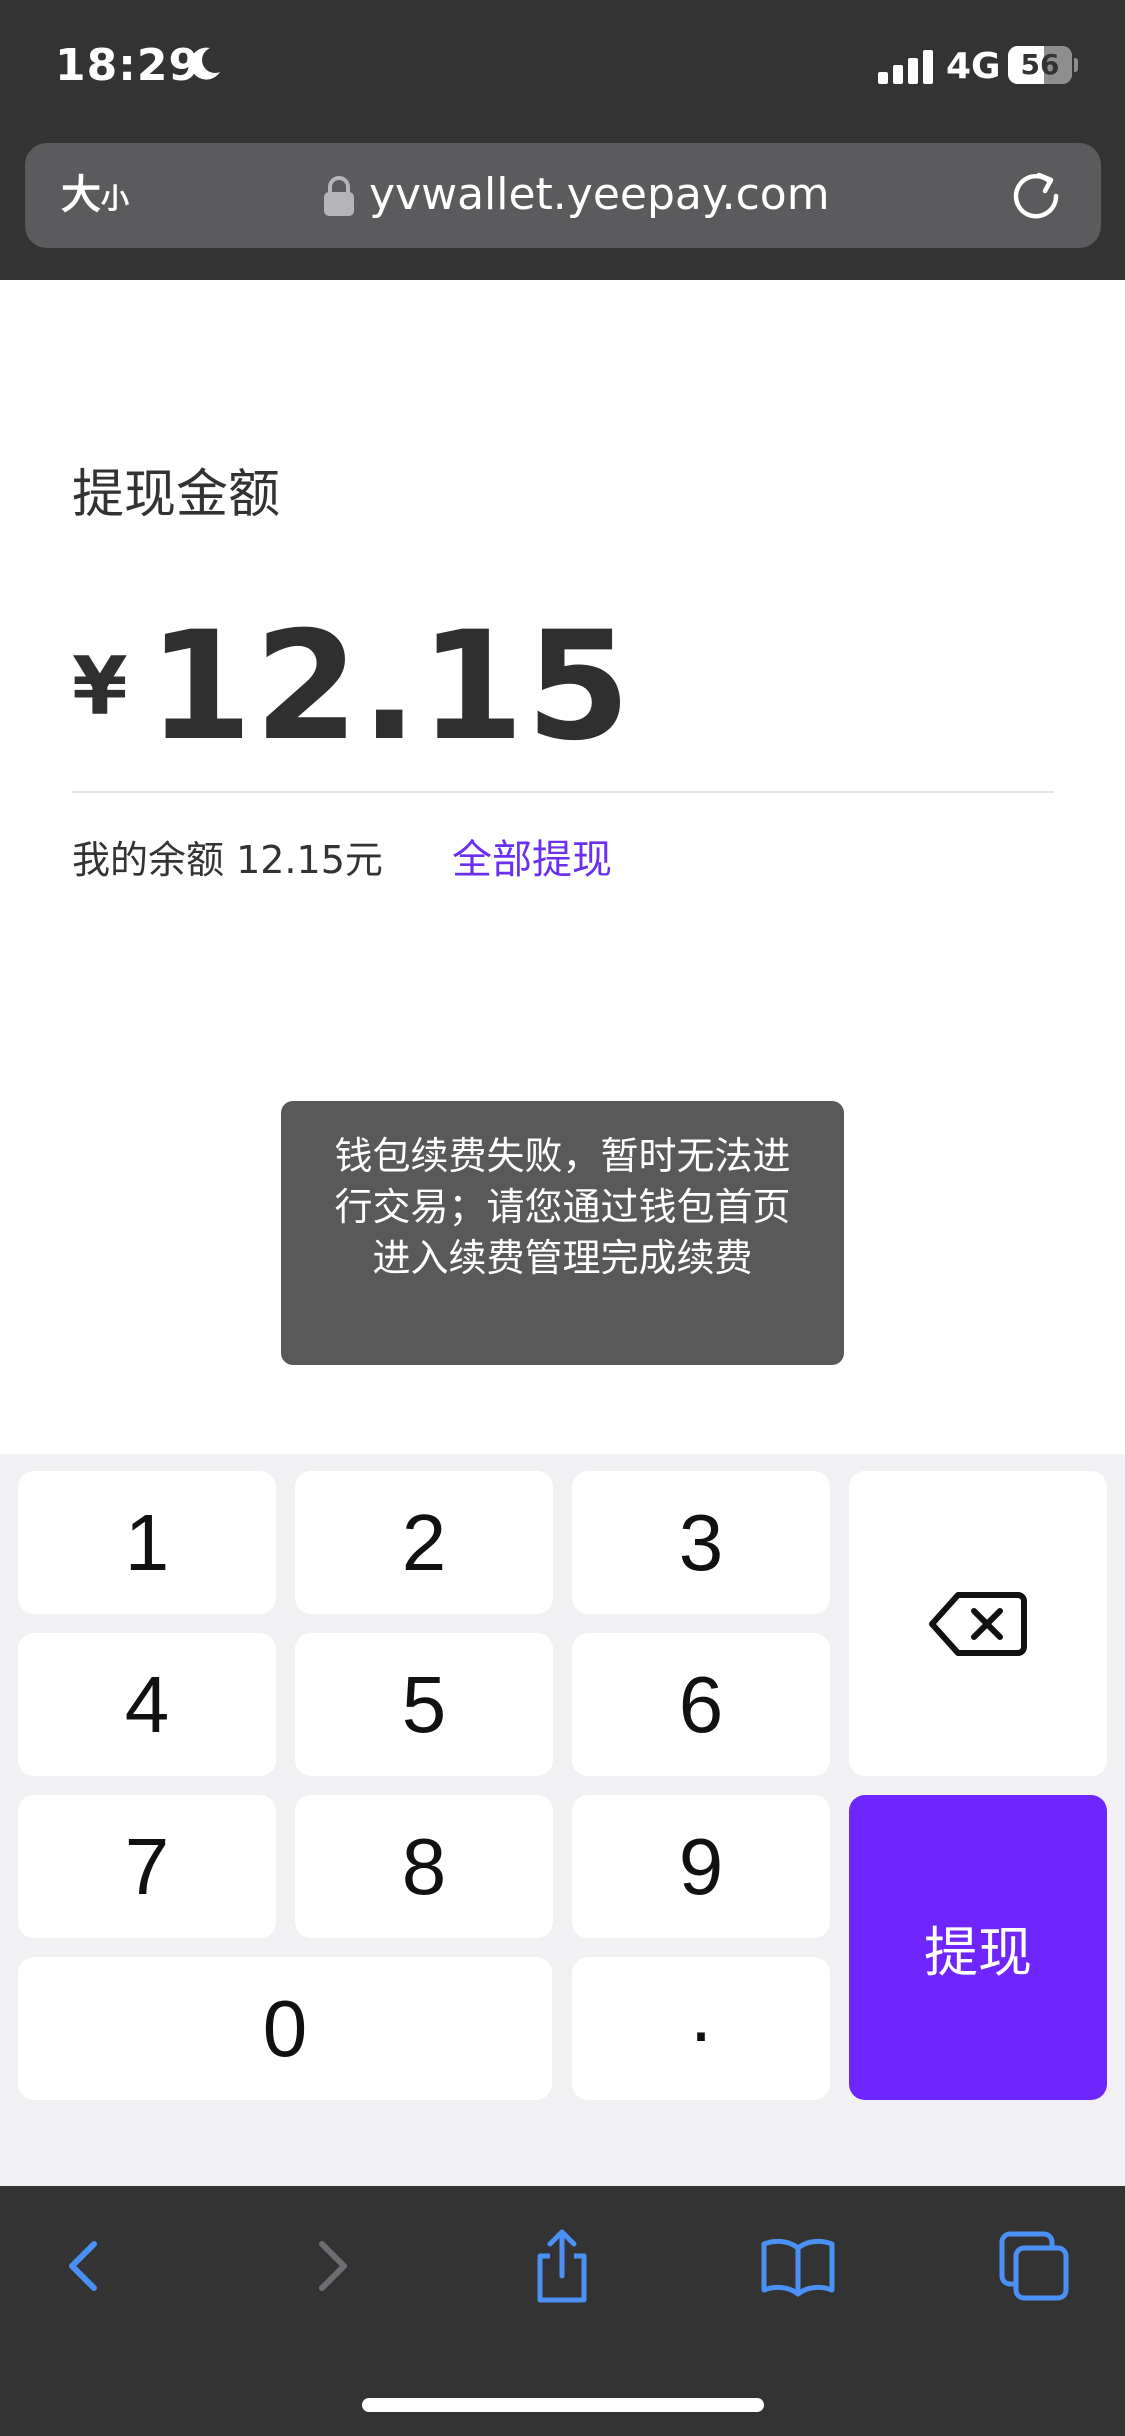  I want to click on backspace-button, so click(978, 1623).